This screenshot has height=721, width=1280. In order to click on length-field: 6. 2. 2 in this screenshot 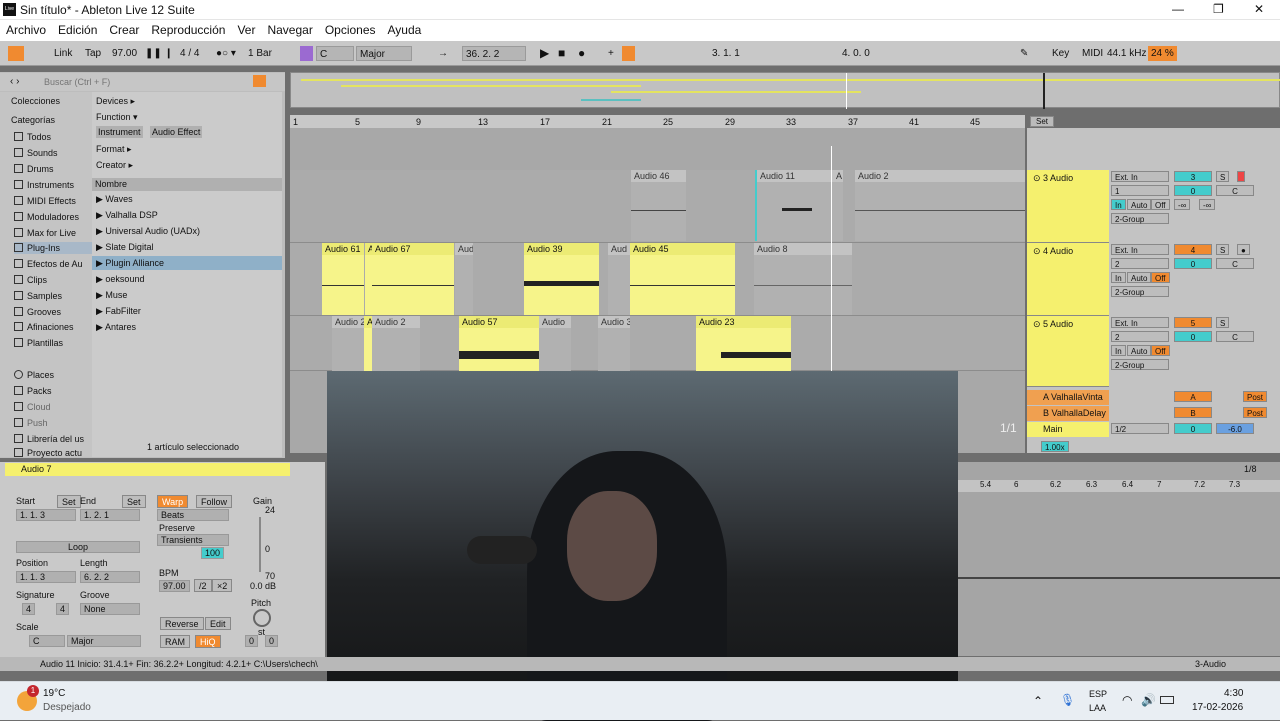, I will do `click(110, 577)`.